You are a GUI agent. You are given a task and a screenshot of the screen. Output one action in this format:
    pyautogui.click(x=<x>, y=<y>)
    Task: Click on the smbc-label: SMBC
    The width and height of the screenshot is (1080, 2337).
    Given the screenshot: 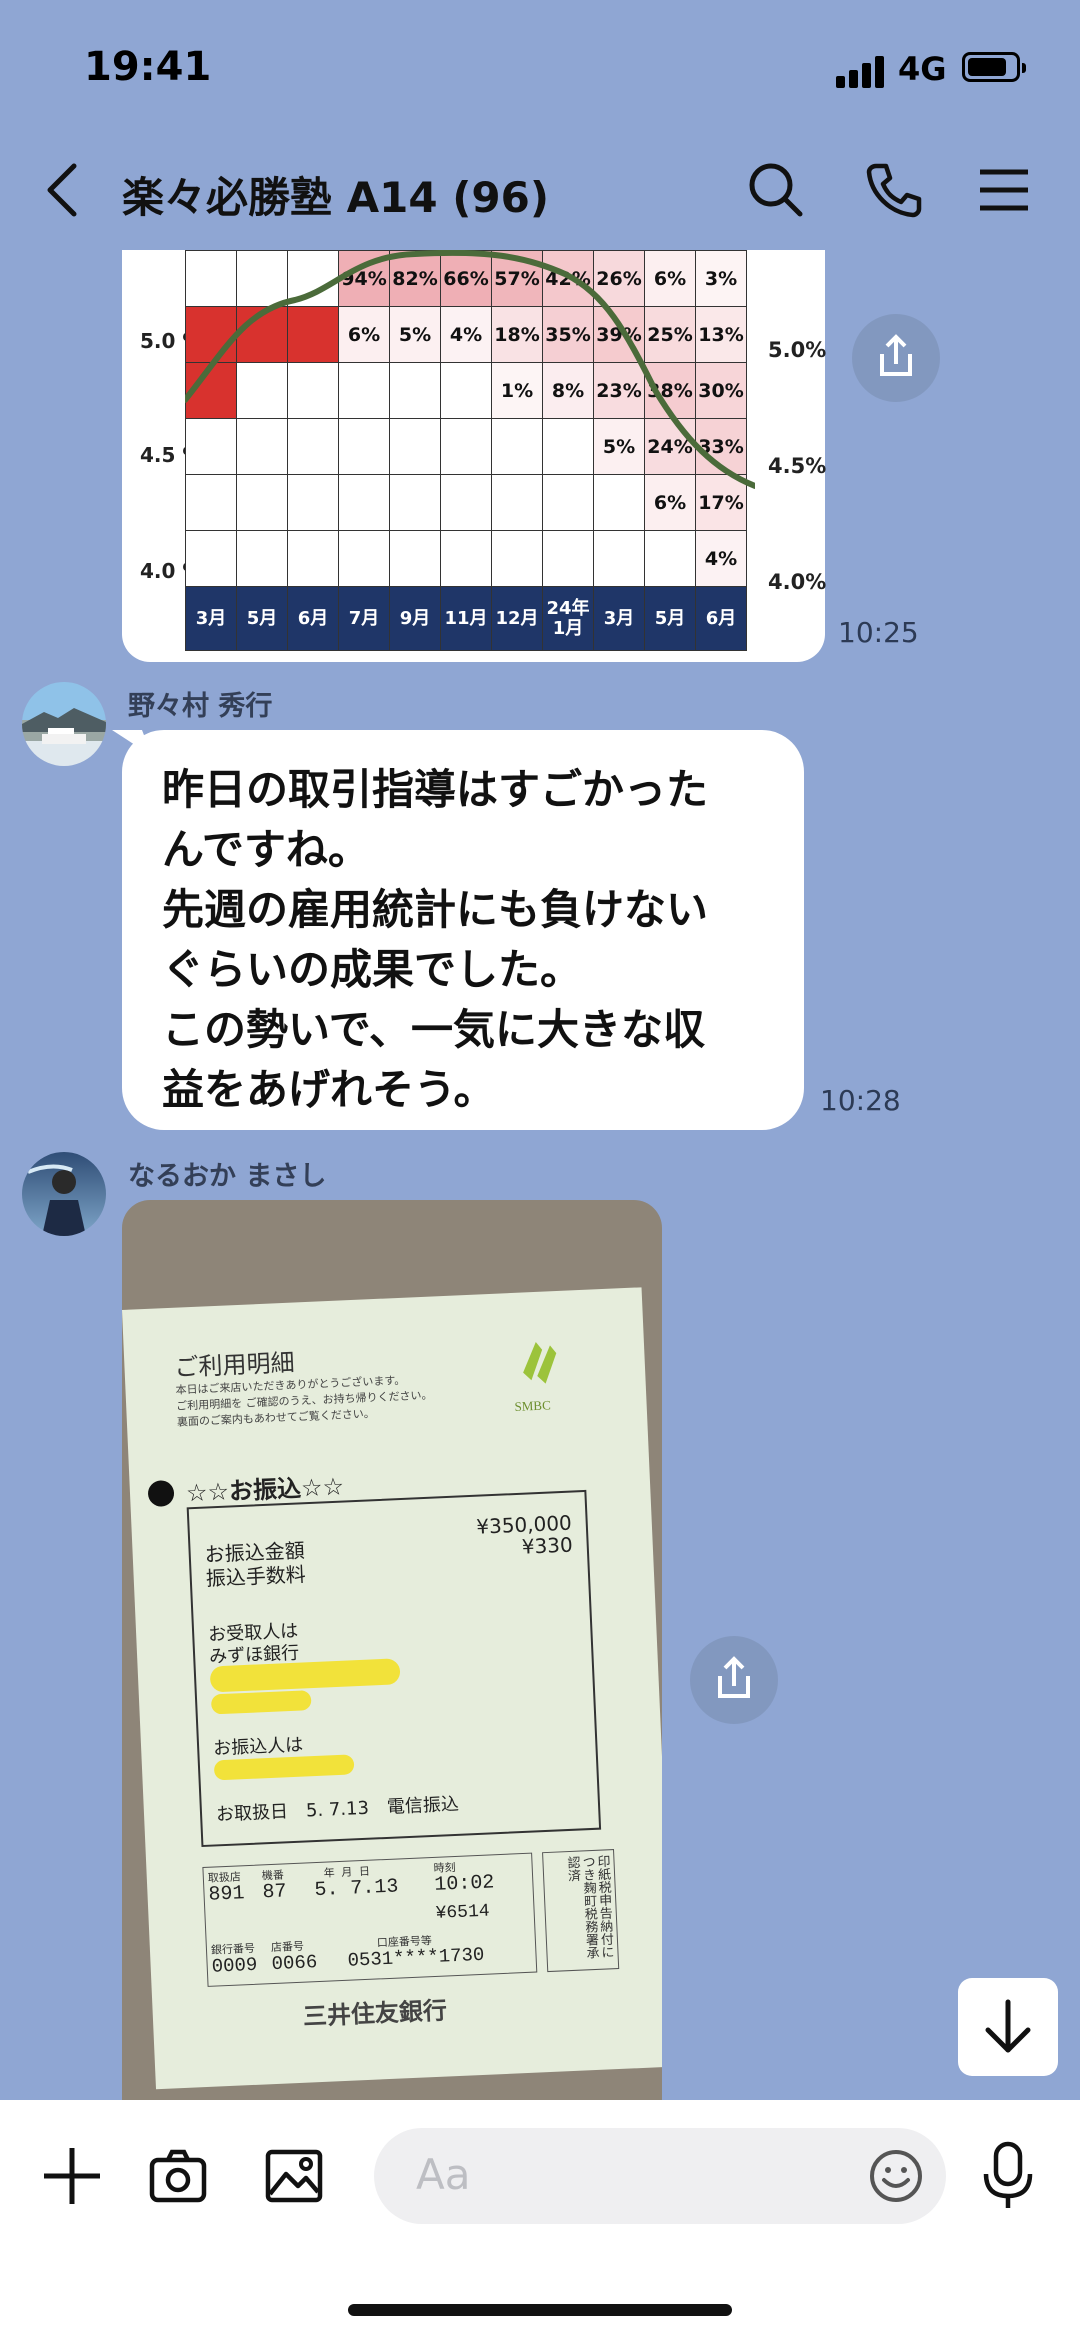 What is the action you would take?
    pyautogui.click(x=533, y=1405)
    